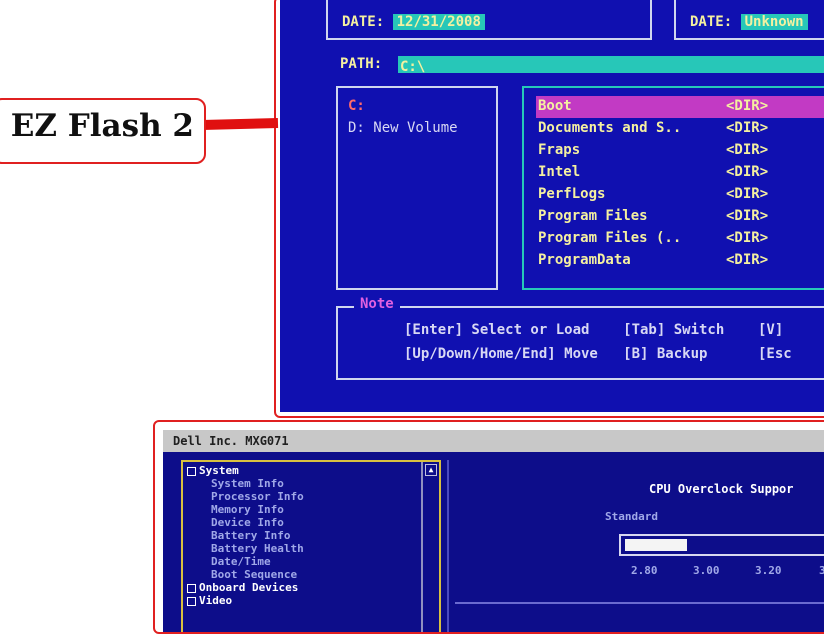 This screenshot has width=824, height=634. I want to click on file-name: PerfLogs, so click(572, 194).